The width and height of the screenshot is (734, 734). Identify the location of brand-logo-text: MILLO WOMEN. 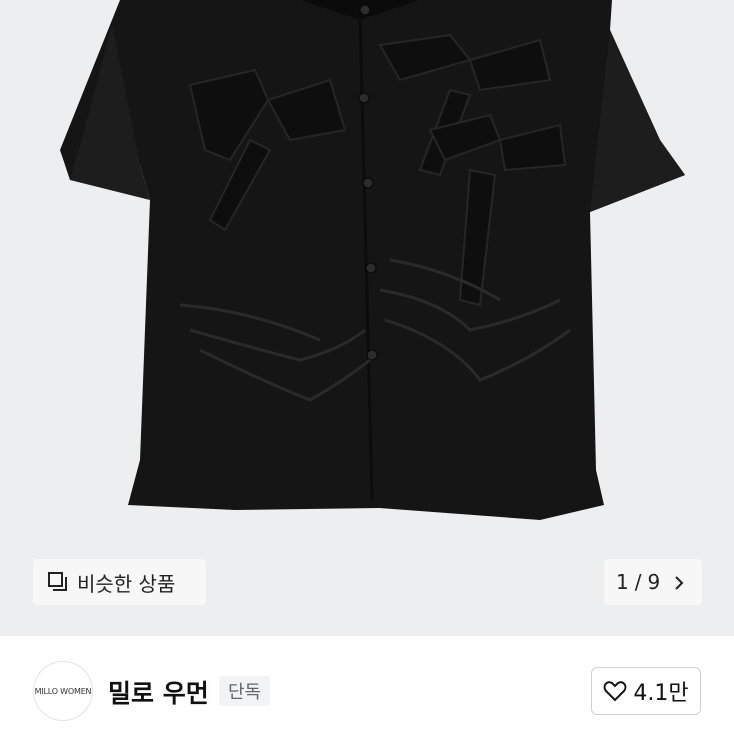
(63, 691).